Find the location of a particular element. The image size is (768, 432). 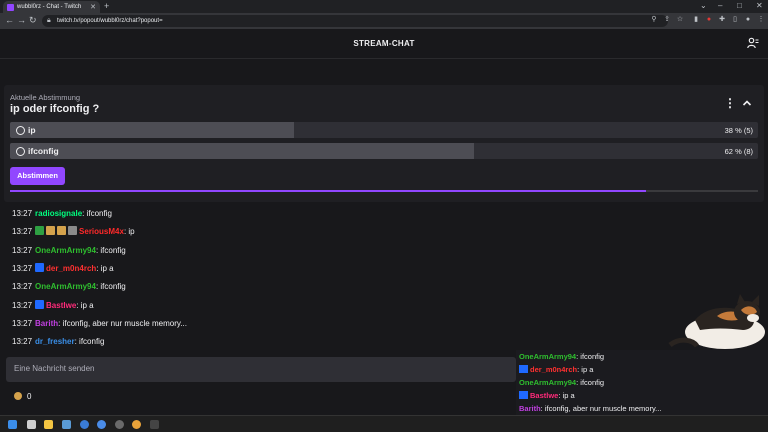

extension-icon: ▮ is located at coordinates (696, 20).